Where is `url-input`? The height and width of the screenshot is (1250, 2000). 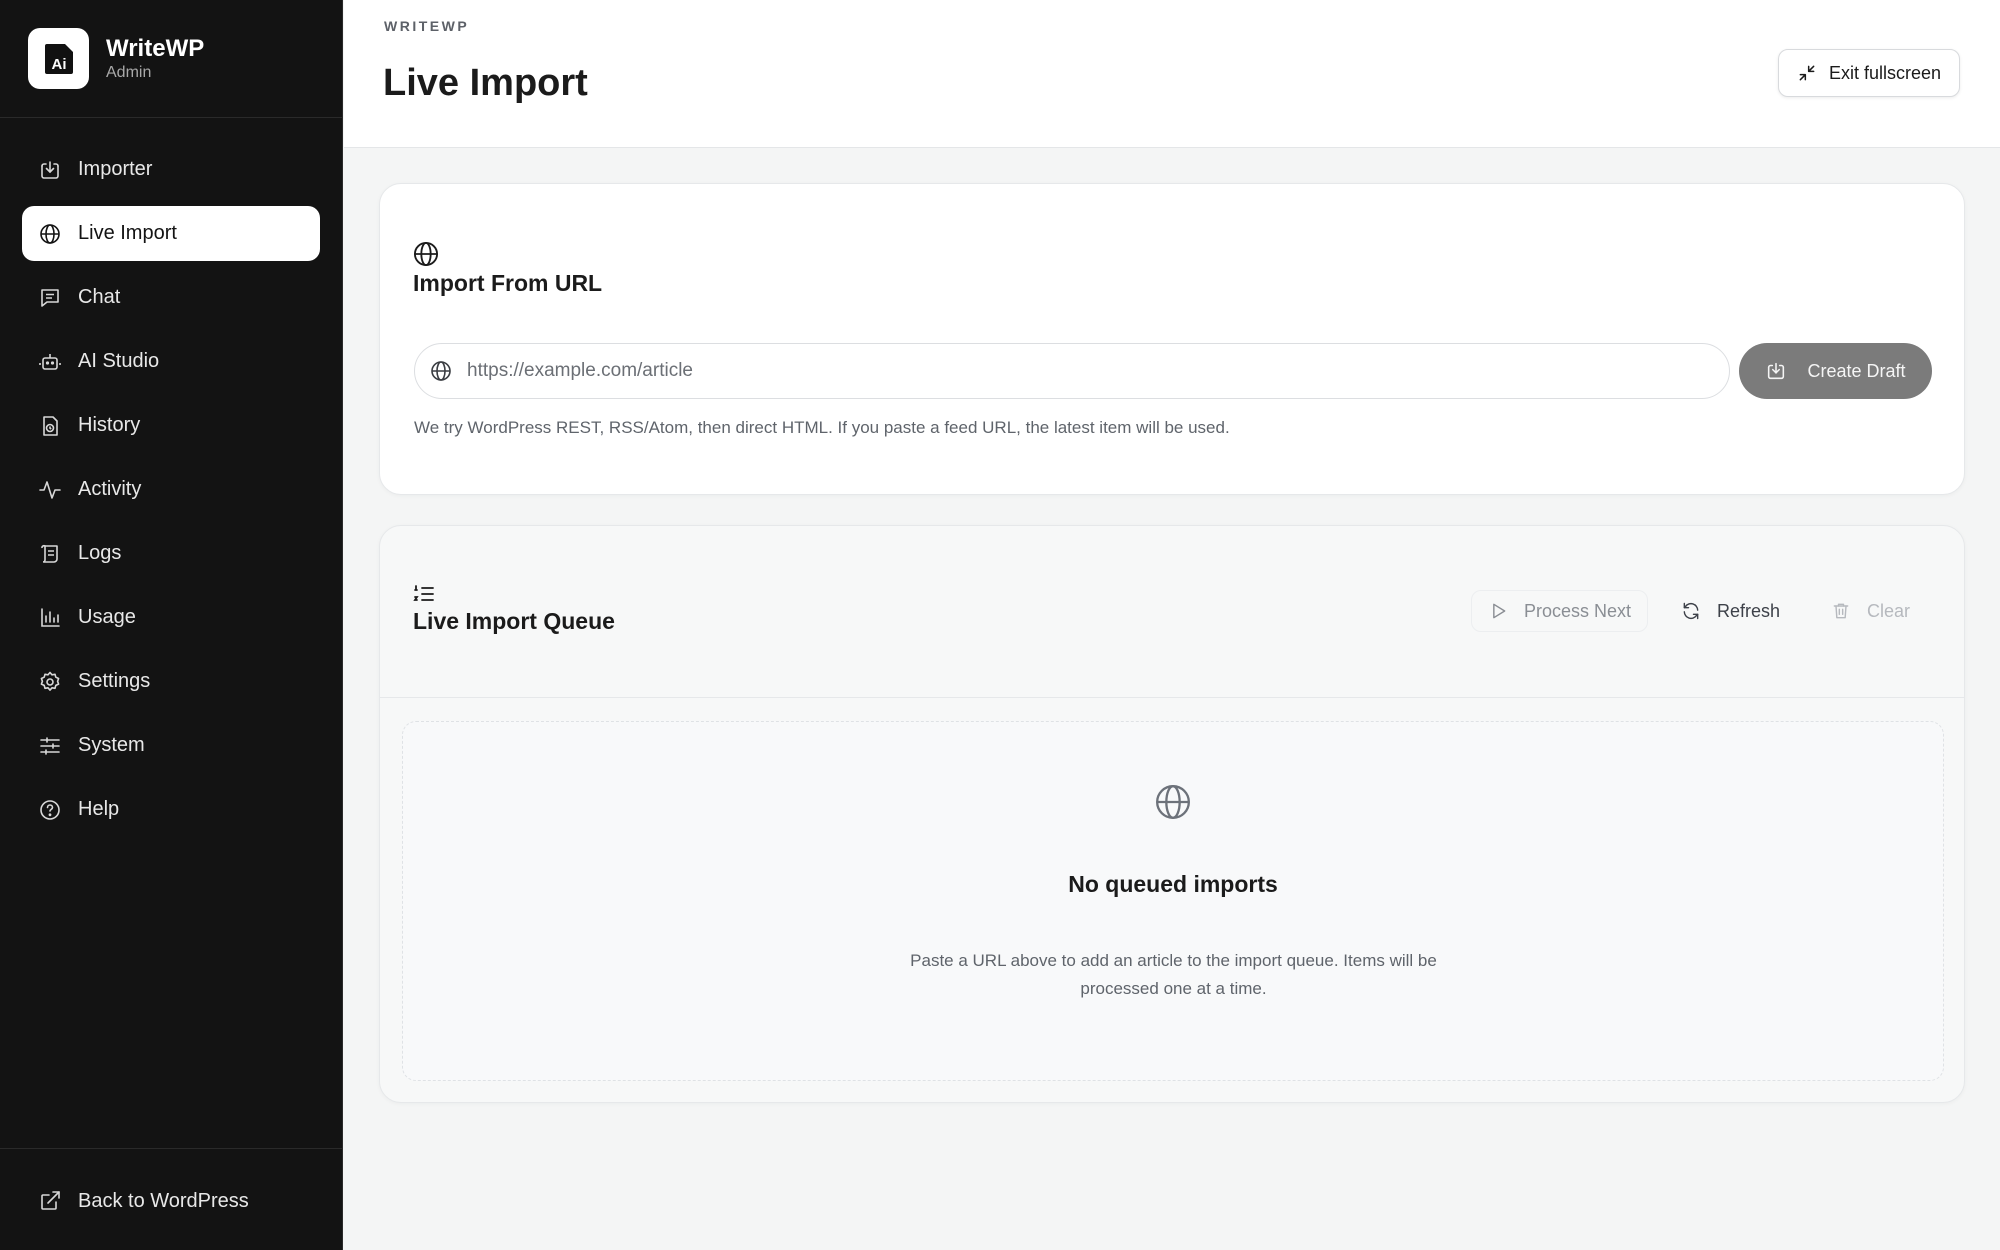
url-input is located at coordinates (1067, 371).